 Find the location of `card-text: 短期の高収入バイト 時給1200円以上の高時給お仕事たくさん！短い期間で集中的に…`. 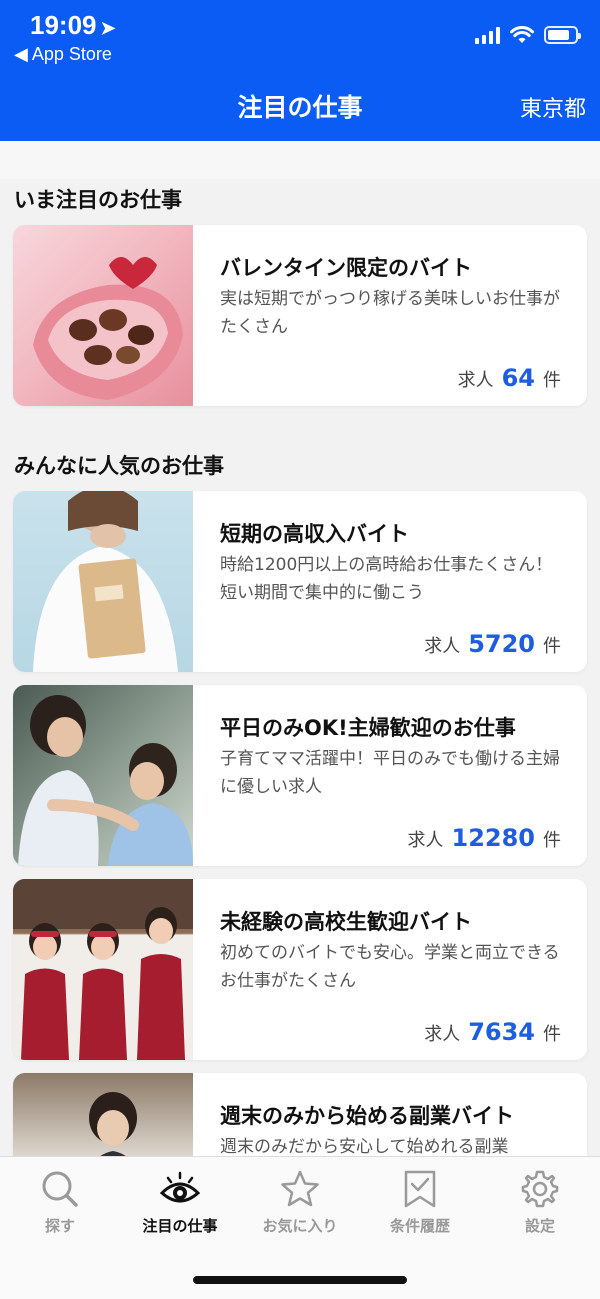

card-text: 短期の高収入バイト 時給1200円以上の高時給お仕事たくさん！短い期間で集中的に… is located at coordinates (391, 563).